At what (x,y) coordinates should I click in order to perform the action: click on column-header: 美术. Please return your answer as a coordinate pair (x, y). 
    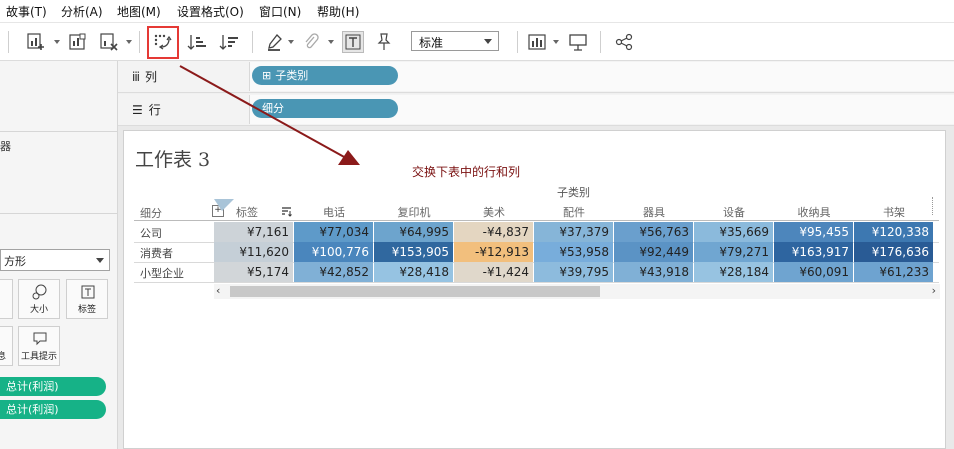
    Looking at the image, I should click on (494, 212).